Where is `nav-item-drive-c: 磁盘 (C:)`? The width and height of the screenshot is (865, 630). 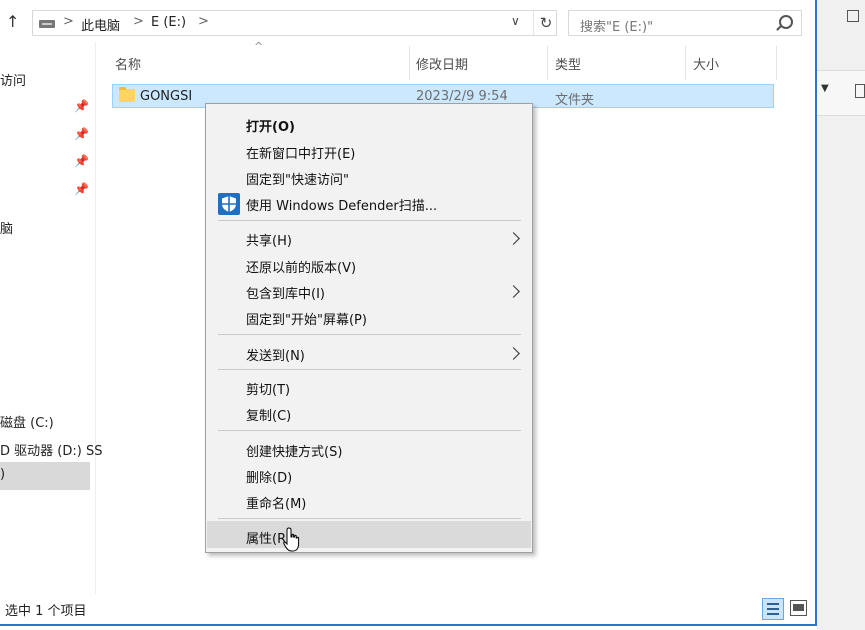
nav-item-drive-c: 磁盘 (C:) is located at coordinates (27, 421).